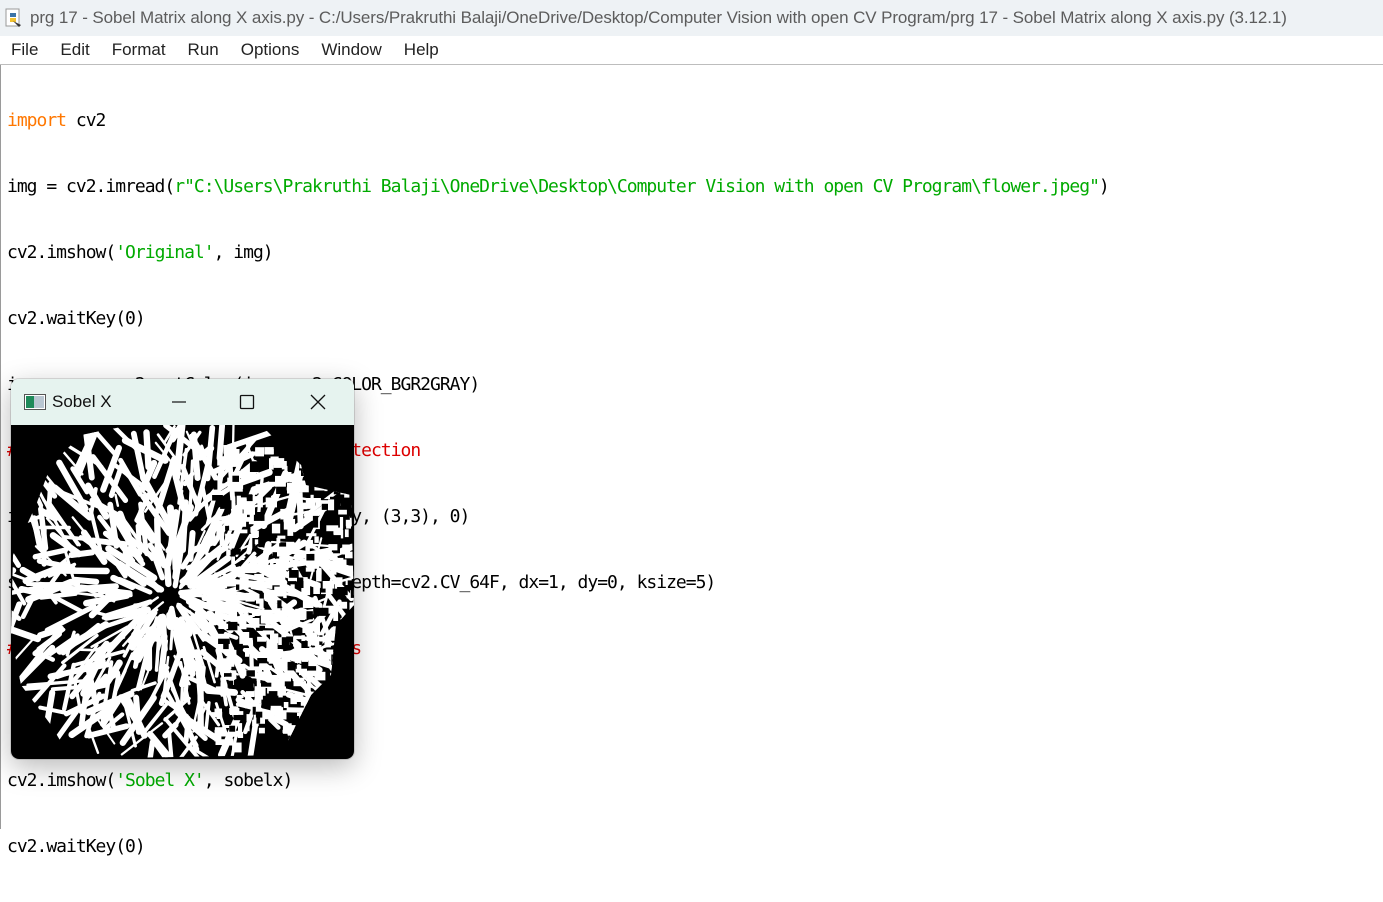  I want to click on code-line: cv2.waitKey(0), so click(558, 319).